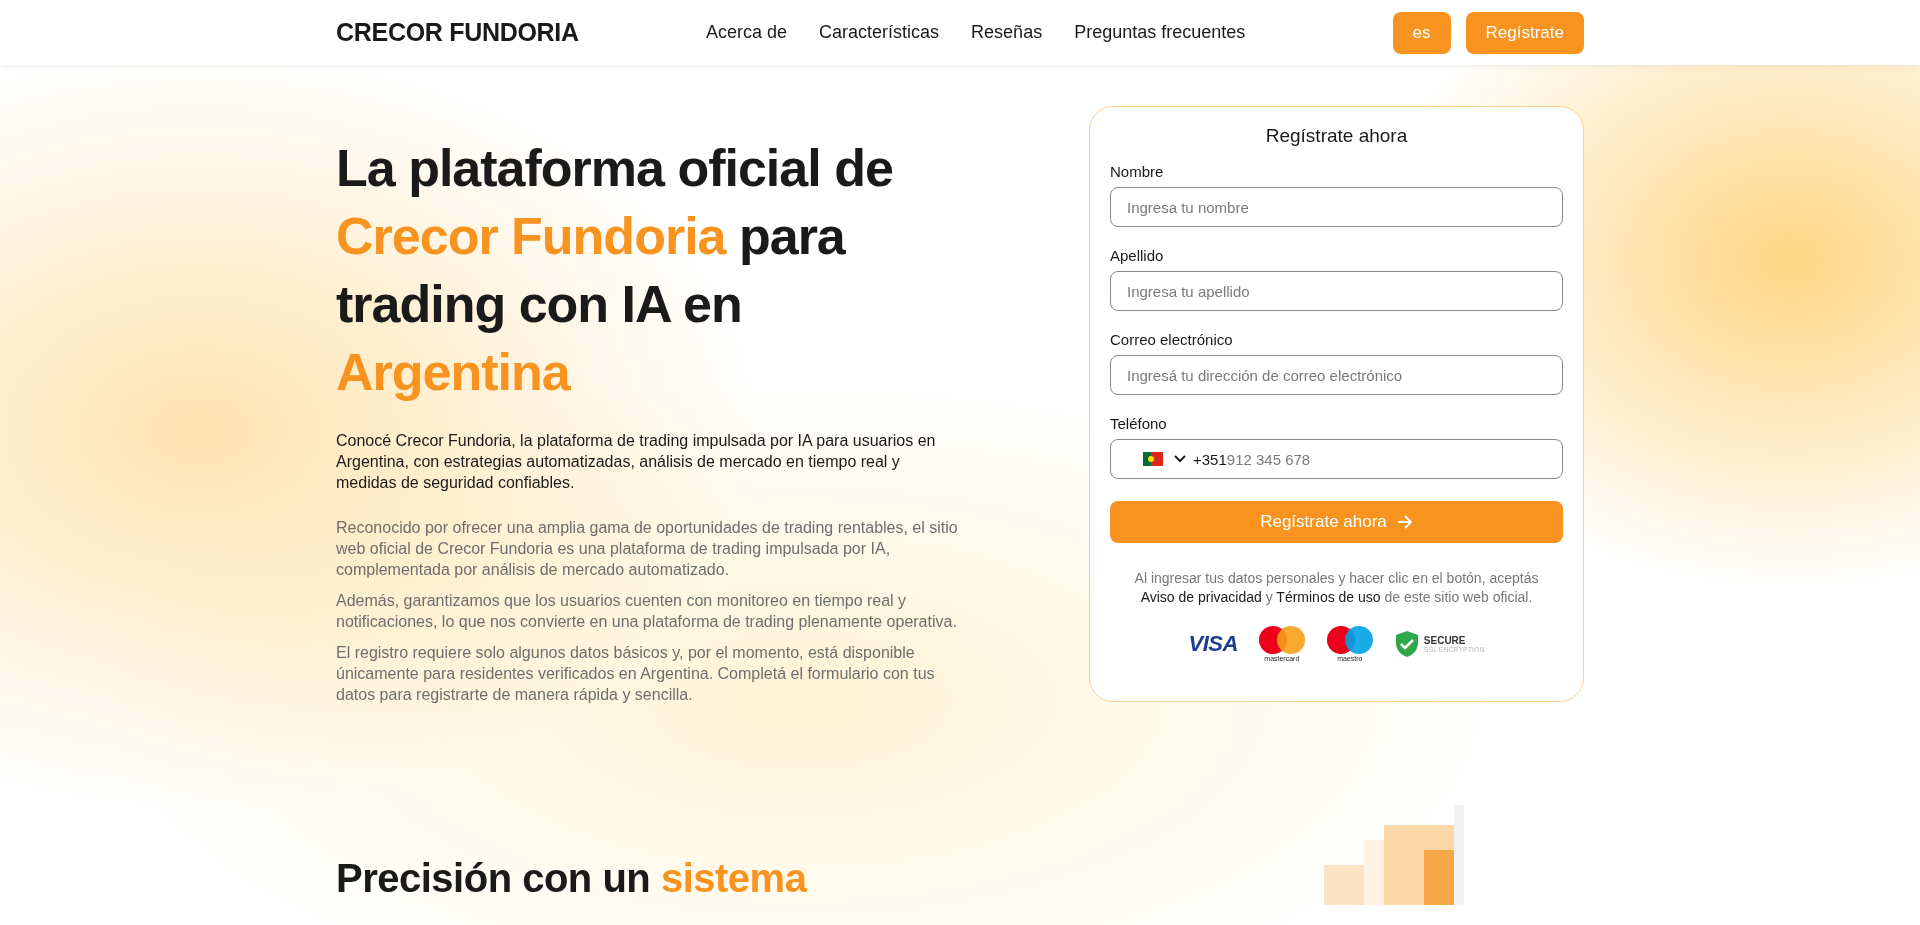  Describe the element at coordinates (1328, 597) in the screenshot. I see `terms-link: Términos de uso` at that location.